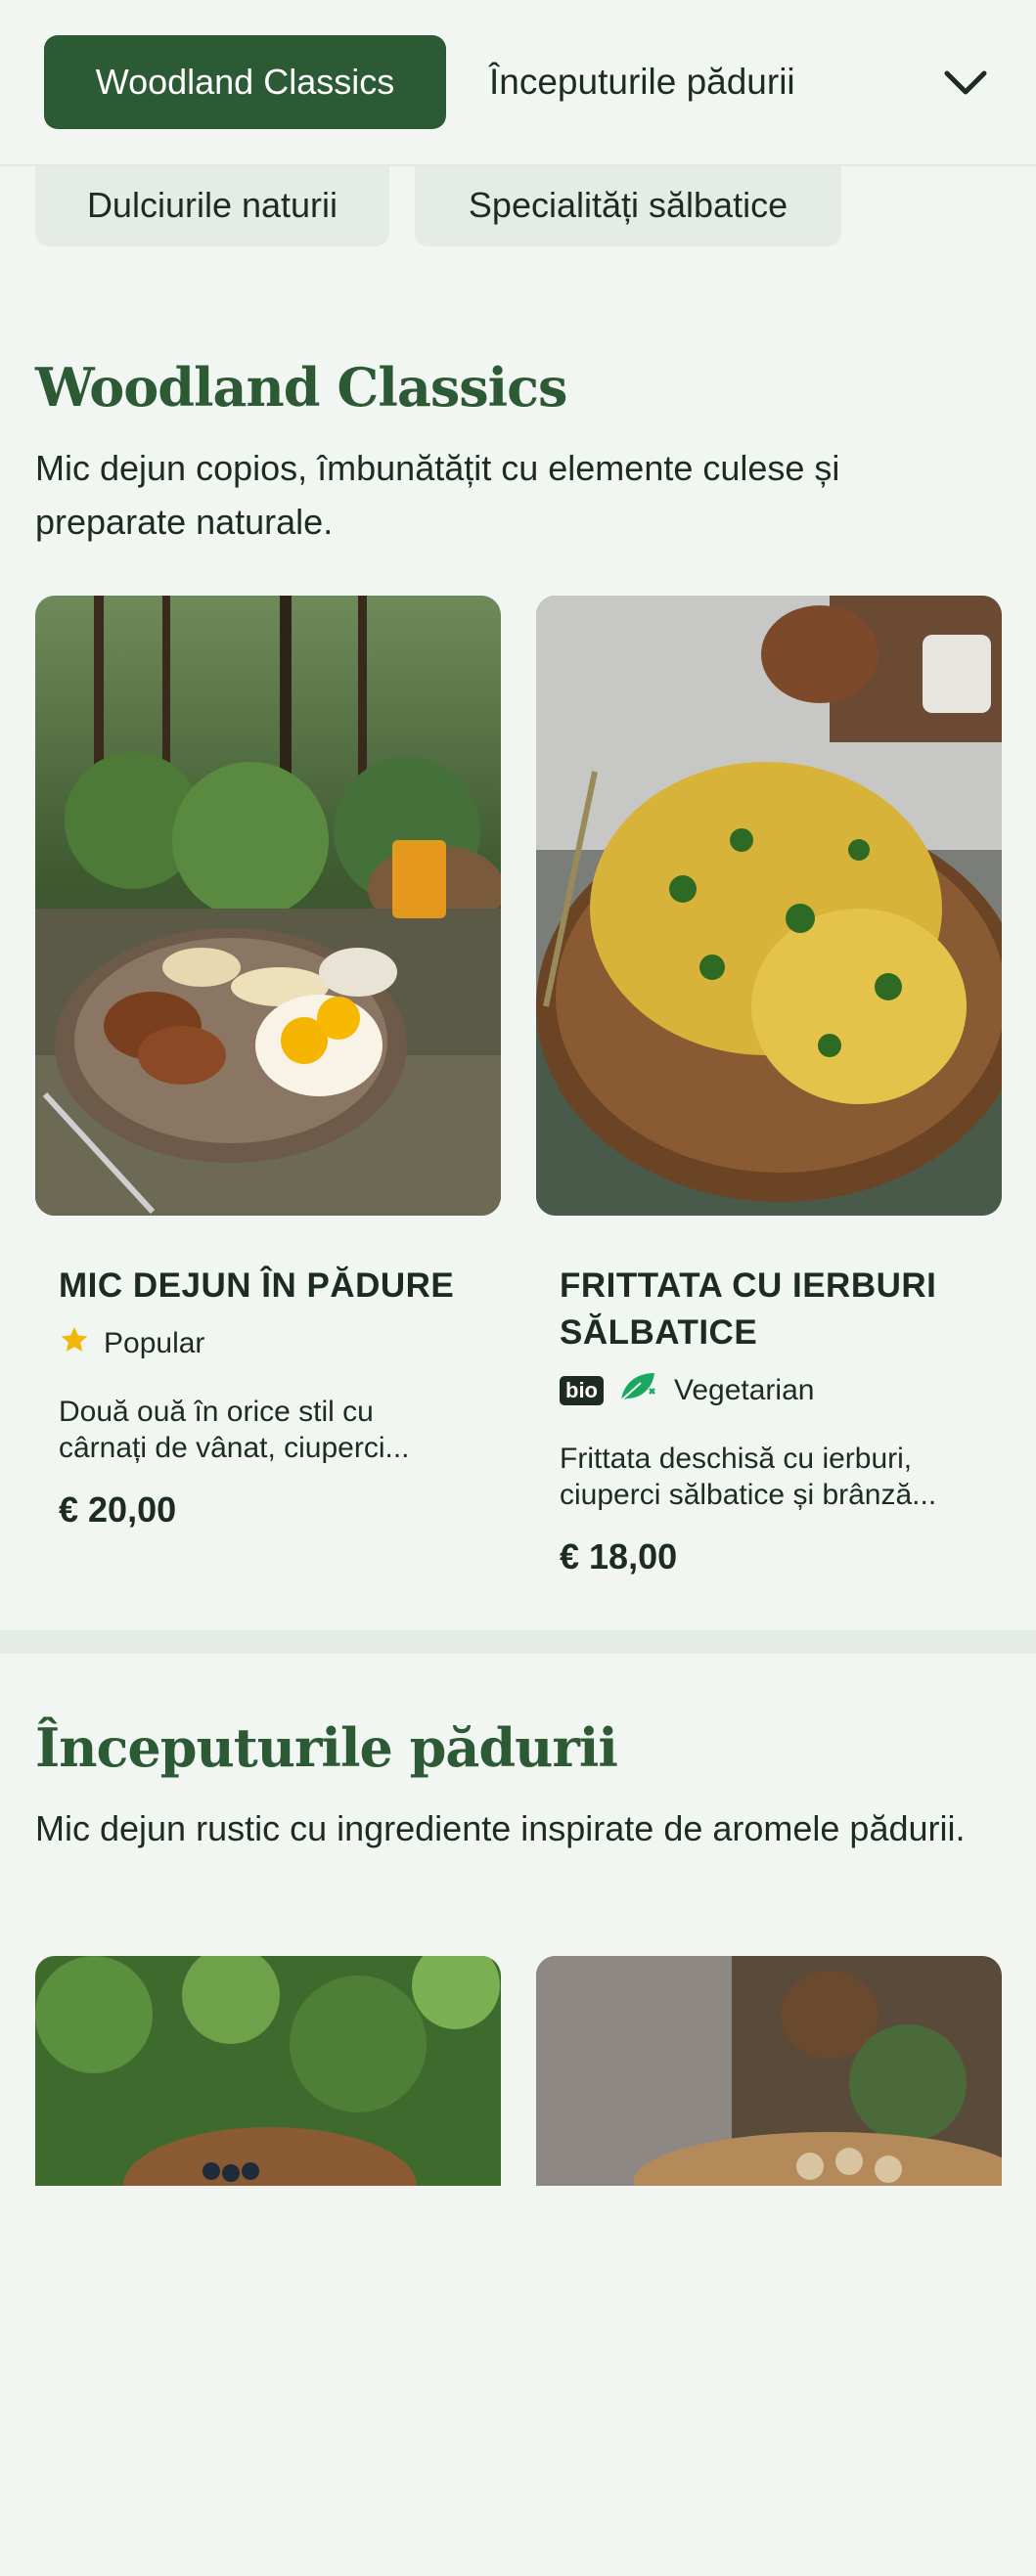  What do you see at coordinates (154, 1343) in the screenshot?
I see `tag-label: Popular` at bounding box center [154, 1343].